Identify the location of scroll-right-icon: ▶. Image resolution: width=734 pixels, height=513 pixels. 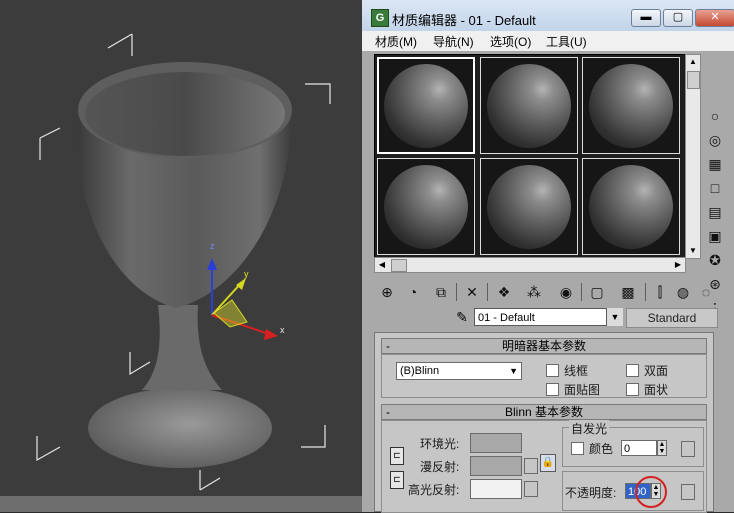
(678, 265).